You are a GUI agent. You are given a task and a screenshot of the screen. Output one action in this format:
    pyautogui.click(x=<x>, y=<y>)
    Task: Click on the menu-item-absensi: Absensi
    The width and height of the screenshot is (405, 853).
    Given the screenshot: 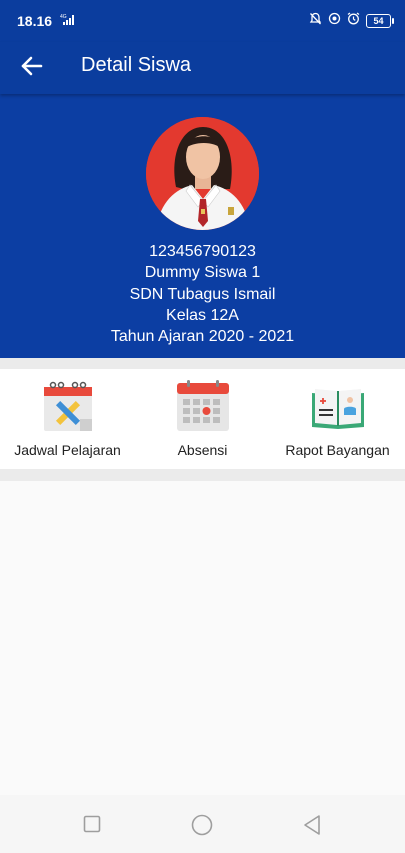 What is the action you would take?
    pyautogui.click(x=202, y=419)
    